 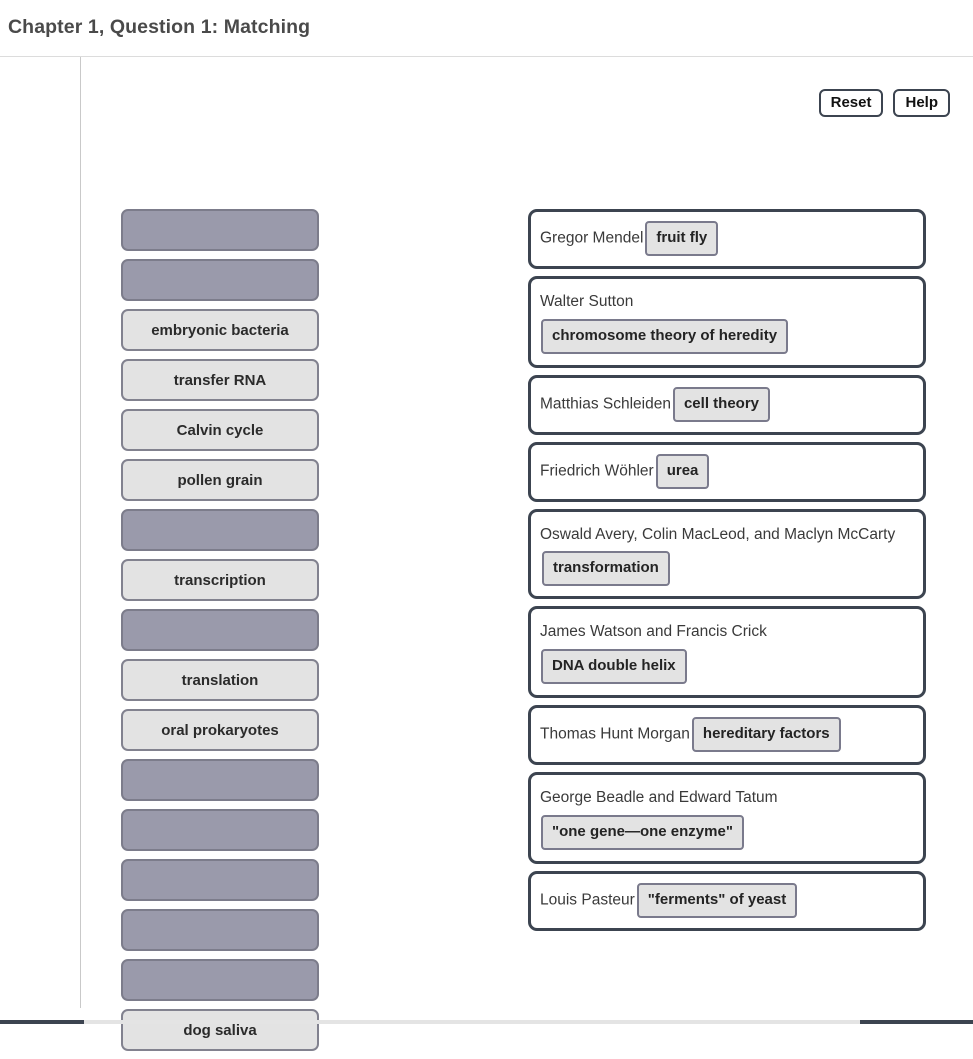 What do you see at coordinates (80, 532) in the screenshot?
I see `left-gutter-divider` at bounding box center [80, 532].